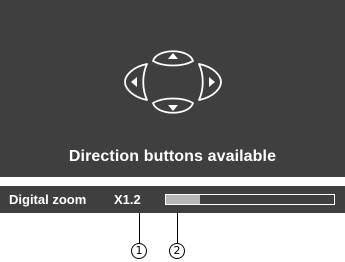 The image size is (345, 262). I want to click on zoom-label: Digital zoom, so click(48, 199).